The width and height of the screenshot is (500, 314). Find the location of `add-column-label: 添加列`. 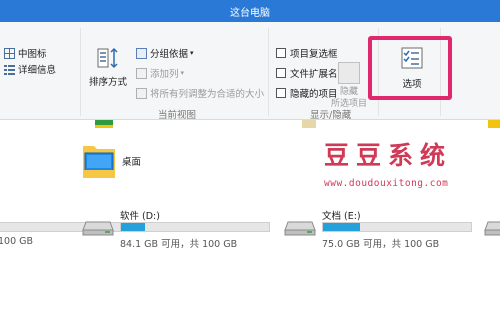

add-column-label: 添加列 is located at coordinates (164, 74).